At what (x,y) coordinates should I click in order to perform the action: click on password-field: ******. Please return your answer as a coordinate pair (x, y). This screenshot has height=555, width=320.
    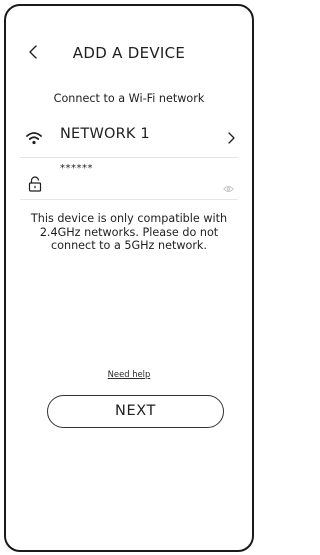
    Looking at the image, I should click on (129, 181).